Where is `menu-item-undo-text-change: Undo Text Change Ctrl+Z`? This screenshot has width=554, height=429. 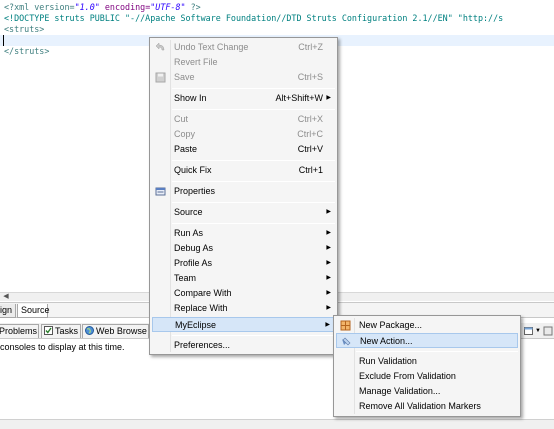 menu-item-undo-text-change: Undo Text Change Ctrl+Z is located at coordinates (243, 47).